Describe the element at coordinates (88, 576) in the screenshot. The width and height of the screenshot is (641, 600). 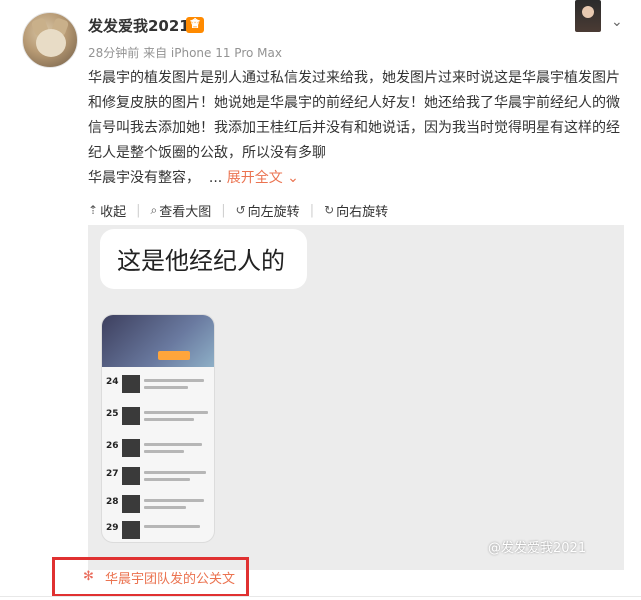
I see `weibo-flower-icon: ✻` at that location.